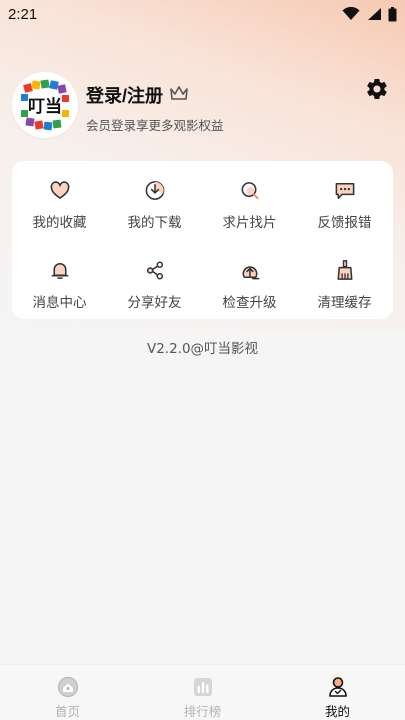 This screenshot has height=720, width=405. I want to click on tab-mine: 我的, so click(337, 692).